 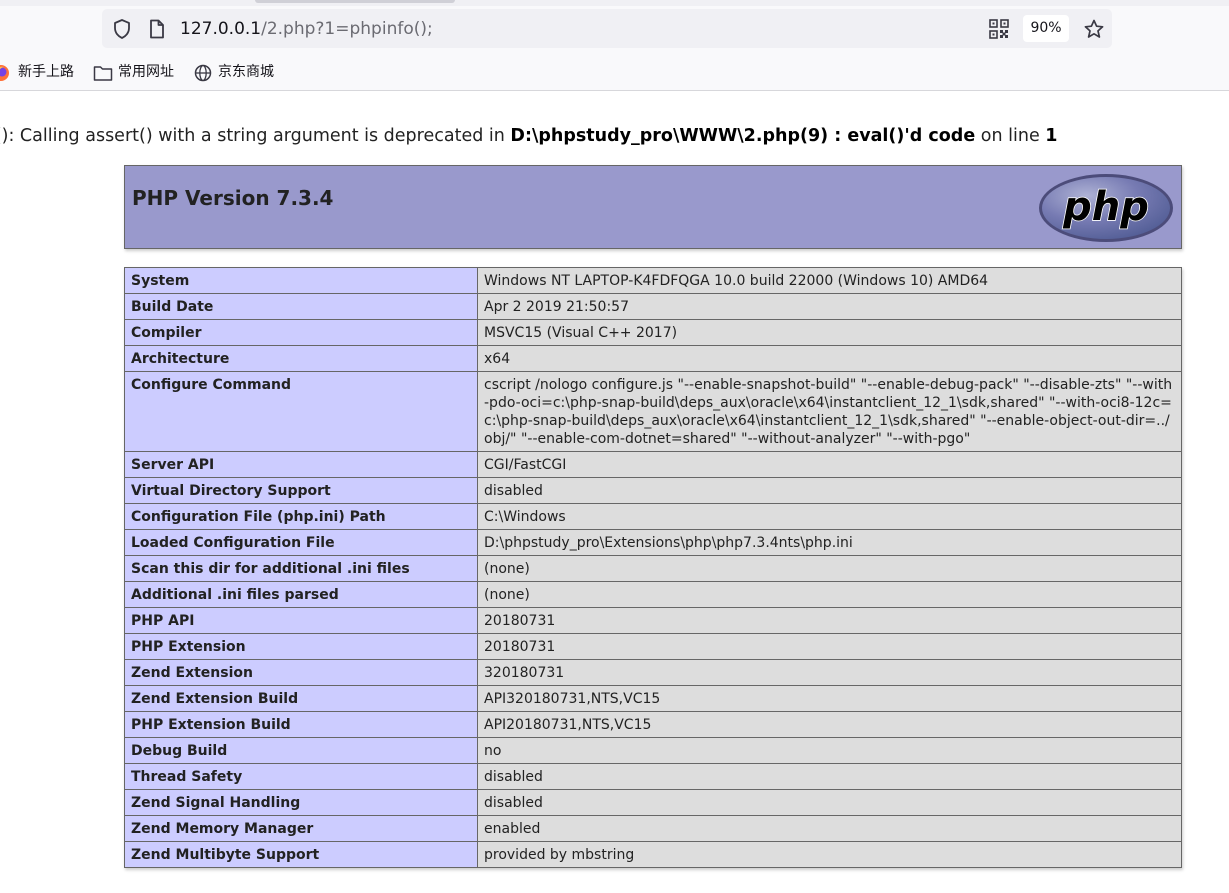 What do you see at coordinates (829, 358) in the screenshot?
I see `row-value: x64` at bounding box center [829, 358].